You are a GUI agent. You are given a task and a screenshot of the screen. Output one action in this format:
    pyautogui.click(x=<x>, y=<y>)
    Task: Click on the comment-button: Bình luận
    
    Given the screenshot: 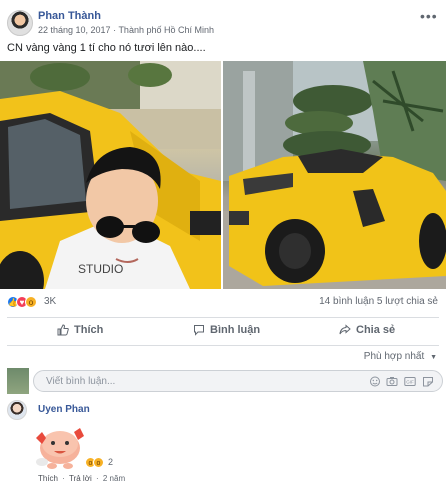 What is the action you would take?
    pyautogui.click(x=226, y=330)
    